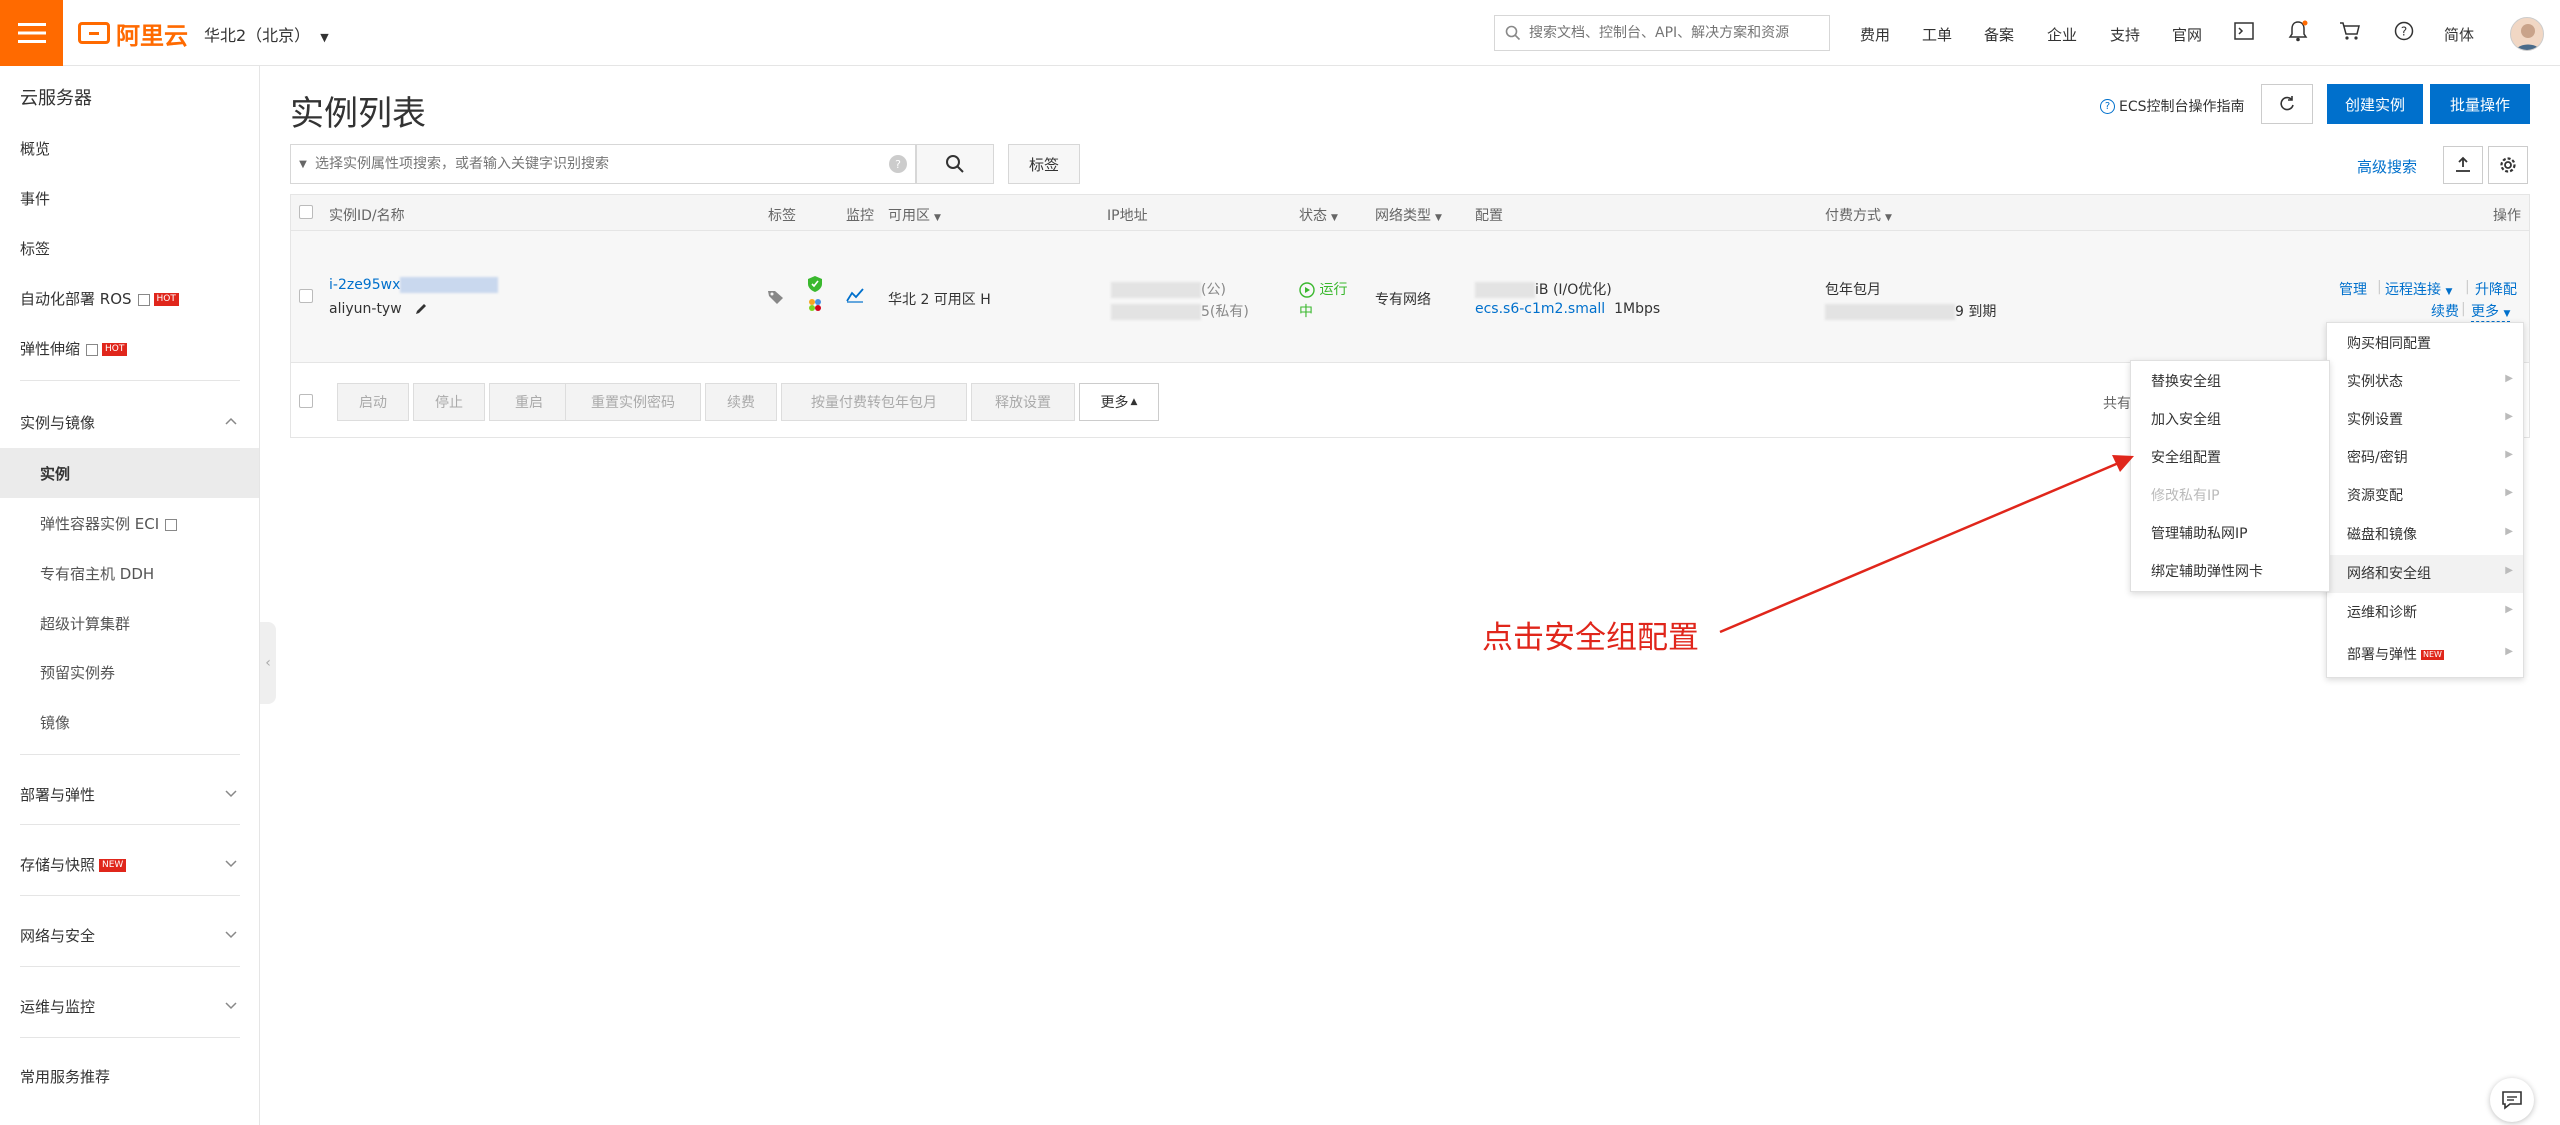 Image resolution: width=2560 pixels, height=1125 pixels. What do you see at coordinates (35, 248) in the screenshot?
I see `sidebar-item-tags: 标签` at bounding box center [35, 248].